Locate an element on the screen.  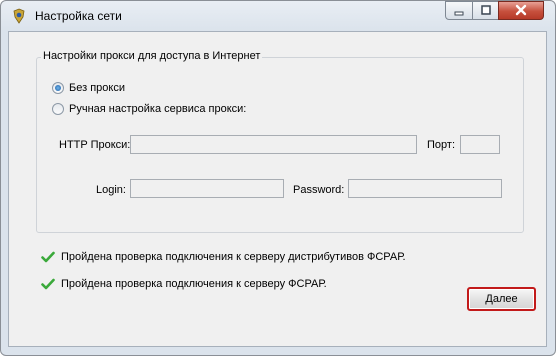
close-button is located at coordinates (521, 10).